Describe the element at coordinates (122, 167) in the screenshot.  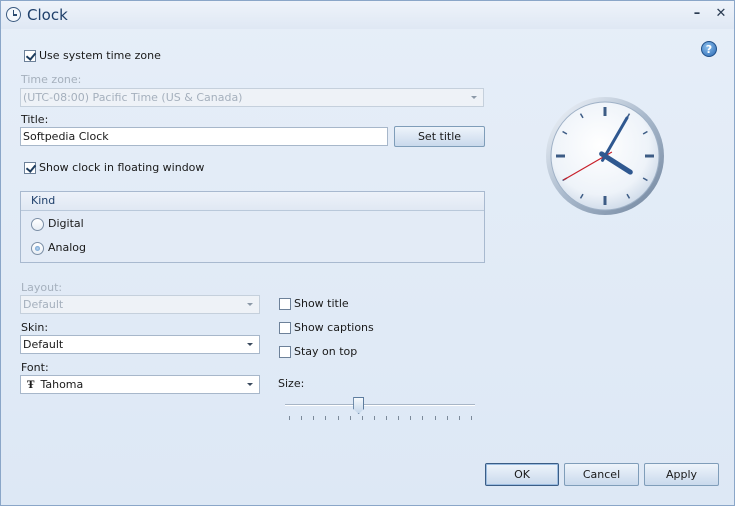
I see `show-floating-label: Show clock in floating window` at that location.